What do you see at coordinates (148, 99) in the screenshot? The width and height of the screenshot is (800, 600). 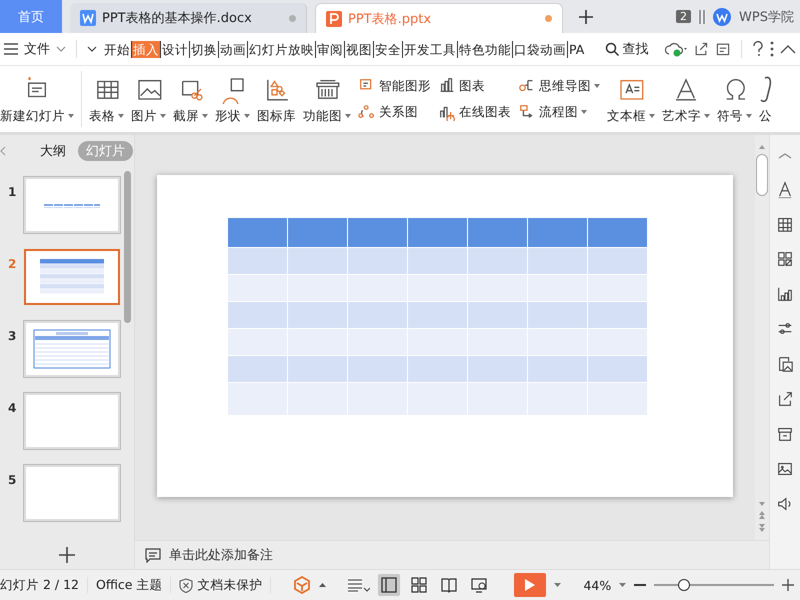 I see `ribbon-button: 图片` at bounding box center [148, 99].